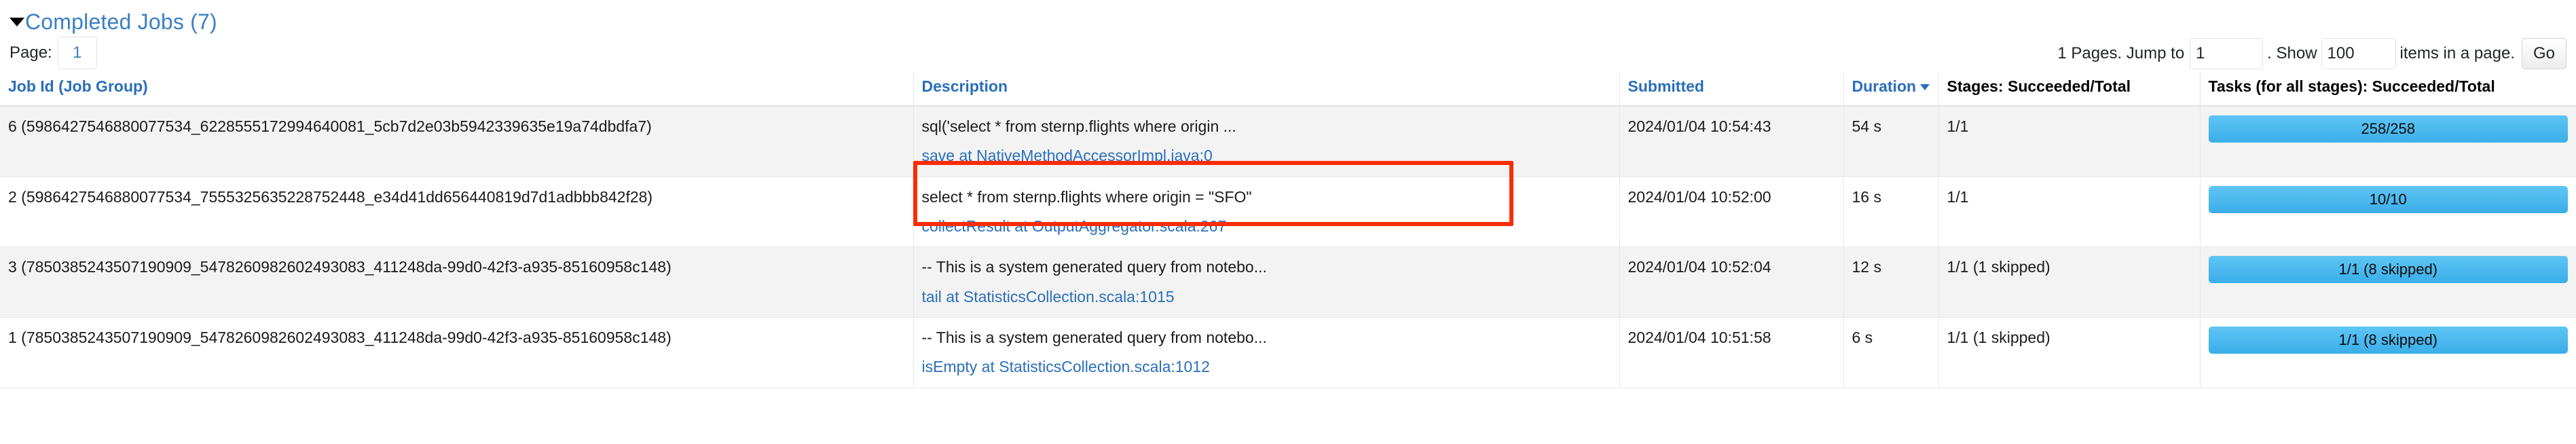 The image size is (2576, 444). Describe the element at coordinates (2121, 53) in the screenshot. I see `pages-count-label: 1 Pages. Jump to` at that location.